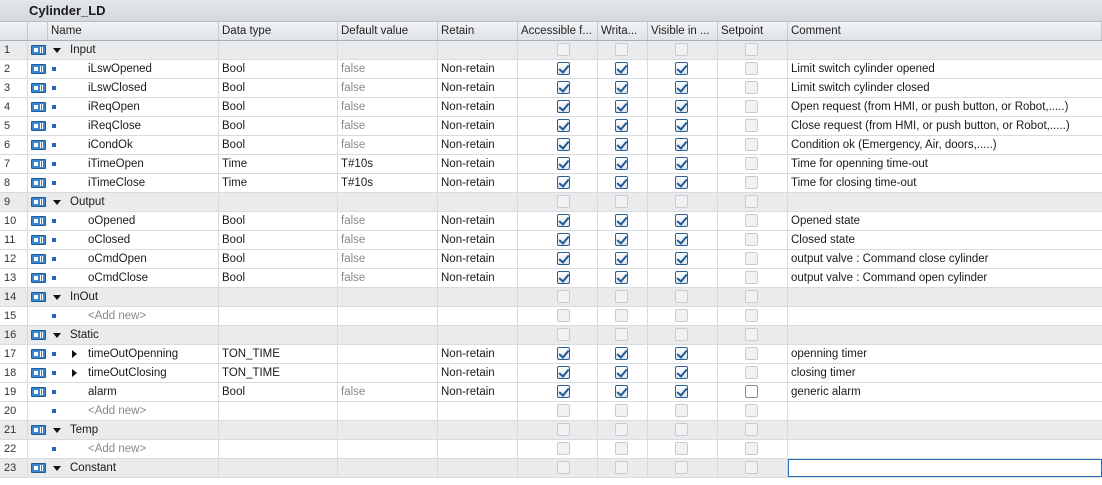 This screenshot has height=485, width=1102. I want to click on name-cell: timeOutOpenning, so click(133, 354).